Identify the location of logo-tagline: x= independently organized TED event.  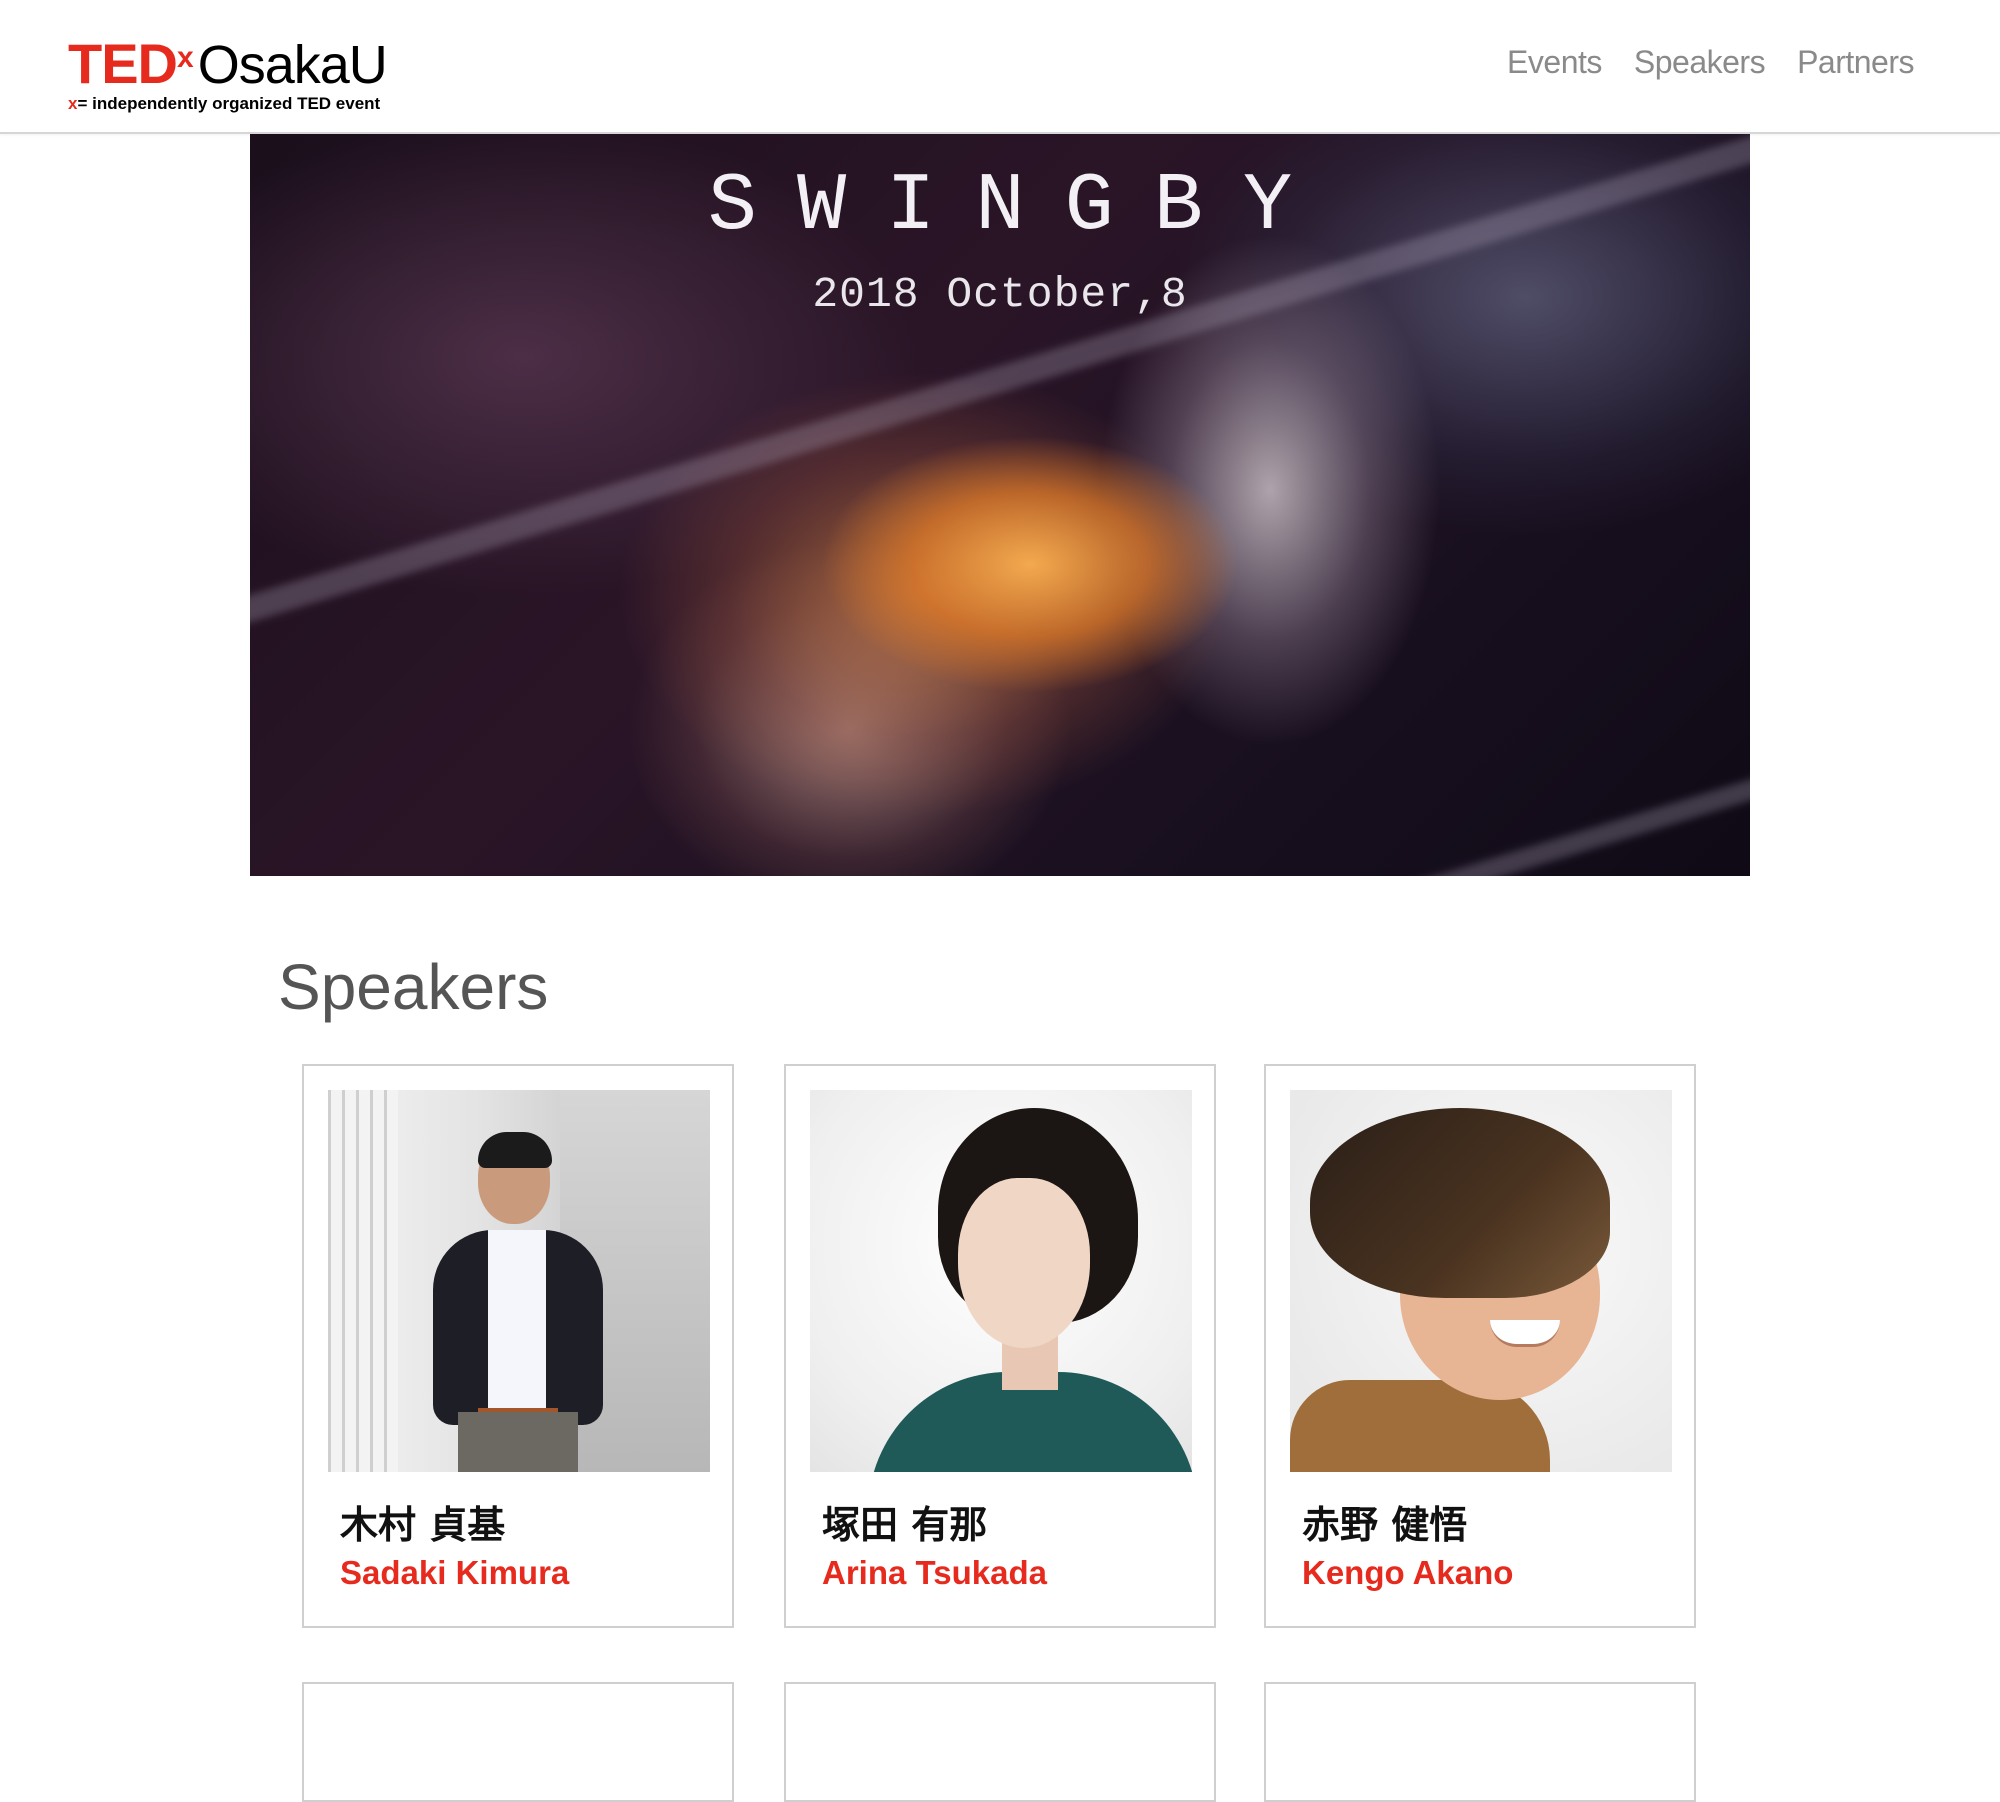
(227, 104).